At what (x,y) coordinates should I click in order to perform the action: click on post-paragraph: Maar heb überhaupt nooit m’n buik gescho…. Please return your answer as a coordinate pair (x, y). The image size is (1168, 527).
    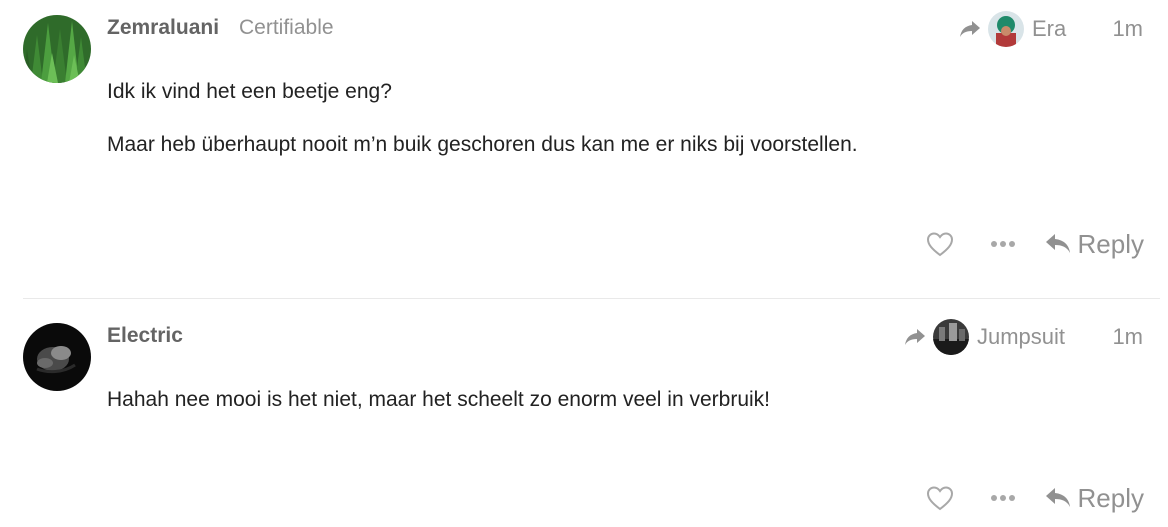
    Looking at the image, I should click on (482, 144).